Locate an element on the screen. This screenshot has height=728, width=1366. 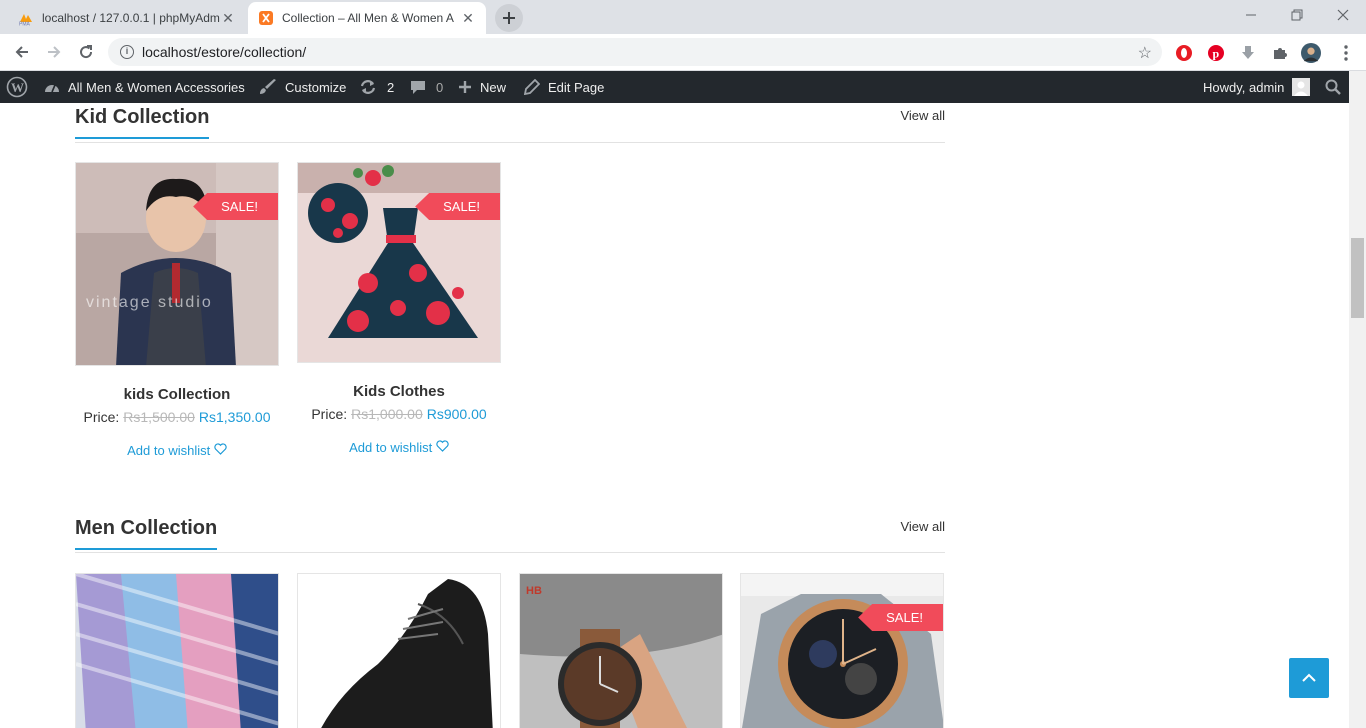
comments-count: 0 is located at coordinates (440, 87).